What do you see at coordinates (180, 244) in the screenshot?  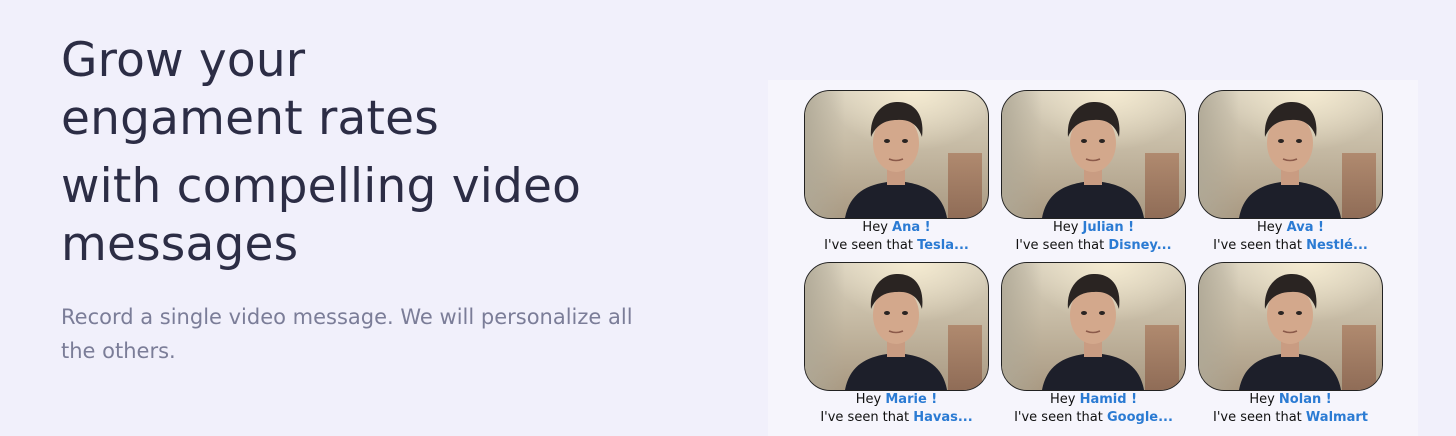 I see `headline-line: messages` at bounding box center [180, 244].